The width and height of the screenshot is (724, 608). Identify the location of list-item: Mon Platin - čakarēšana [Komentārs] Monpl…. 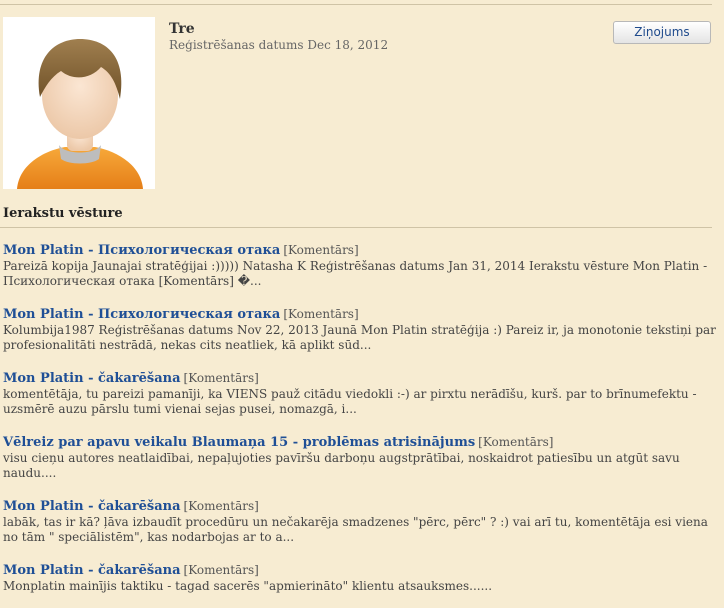
(360, 576).